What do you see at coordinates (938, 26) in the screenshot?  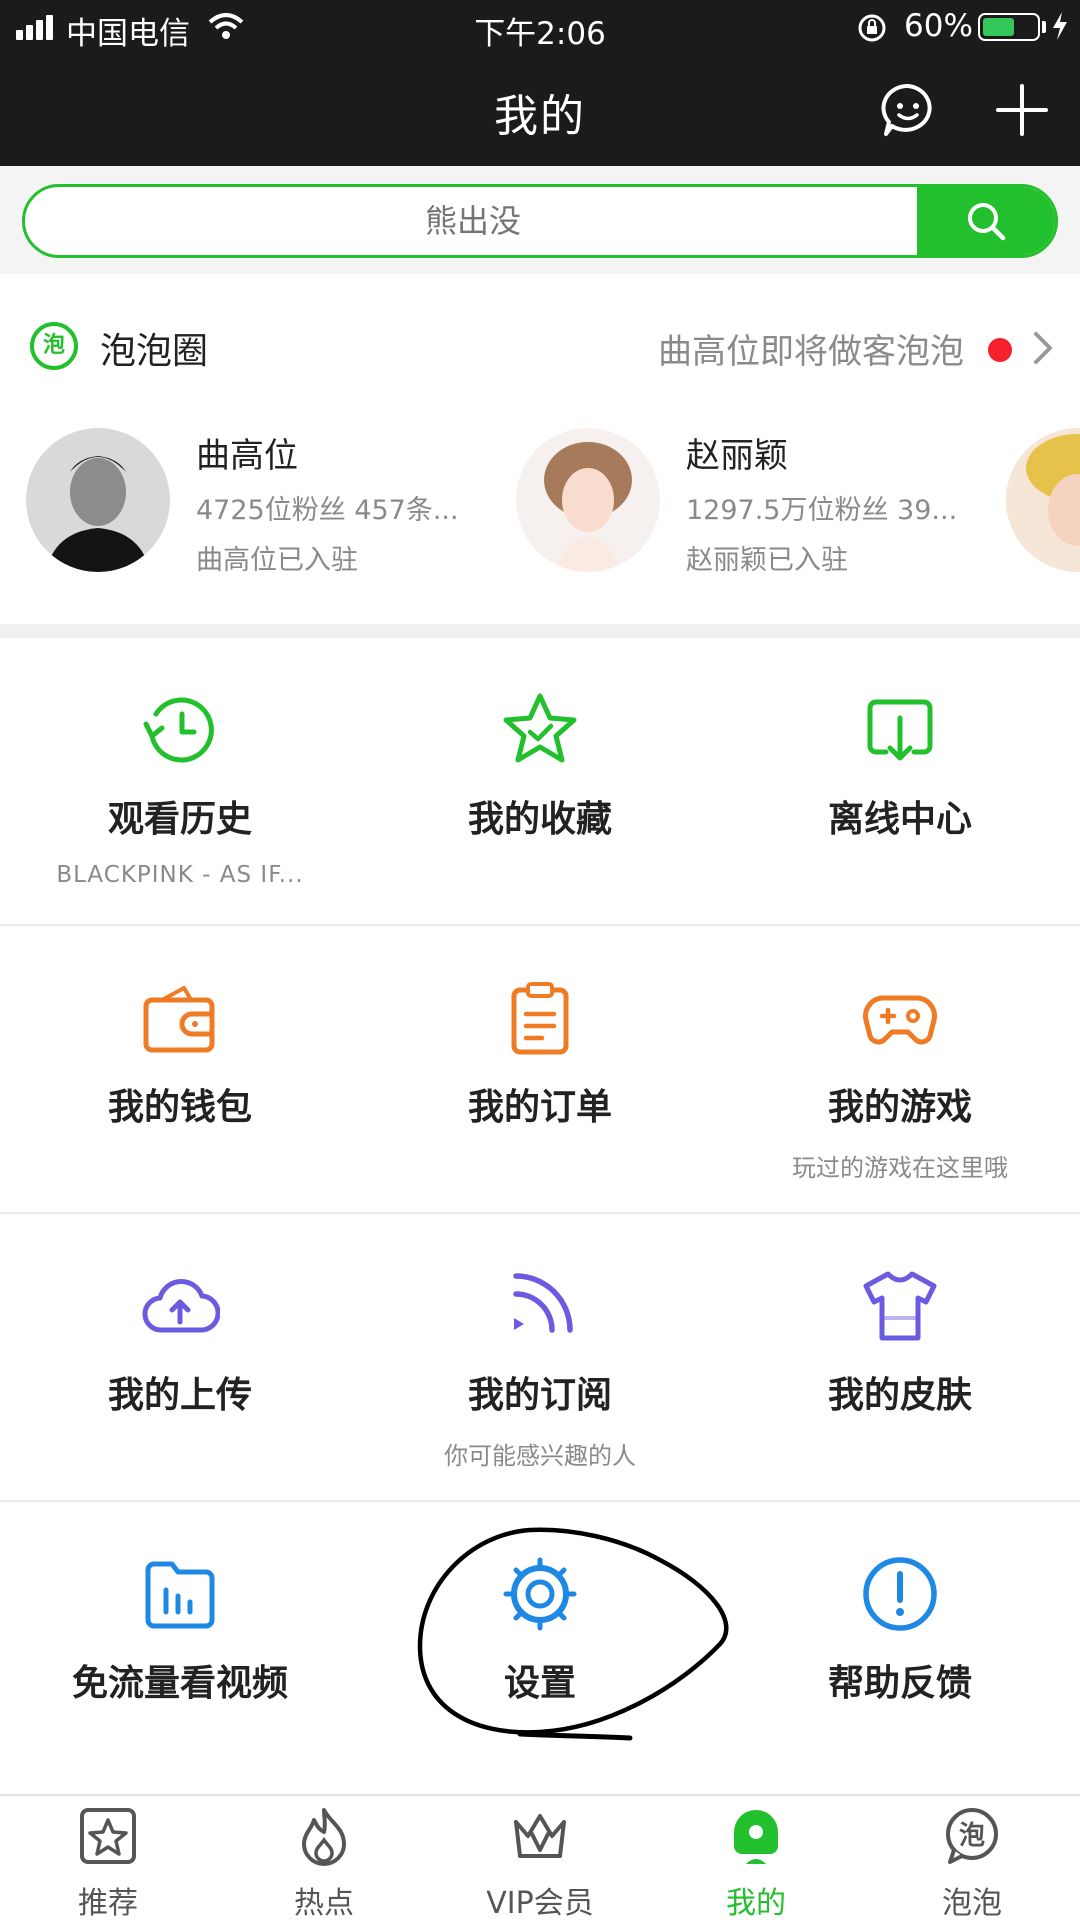 I see `battery-percent: 60%` at bounding box center [938, 26].